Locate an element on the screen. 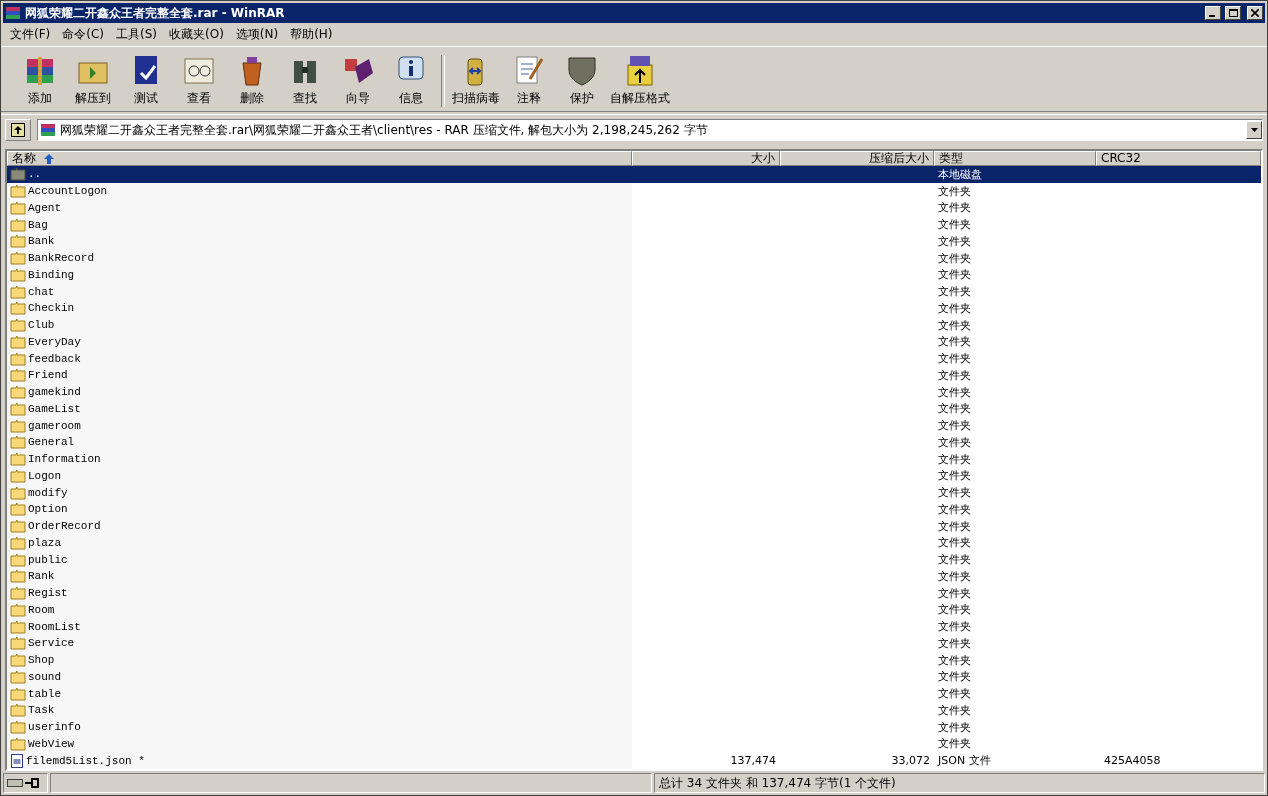 The image size is (1268, 796). toolbar-button: 保护 is located at coordinates (581, 81).